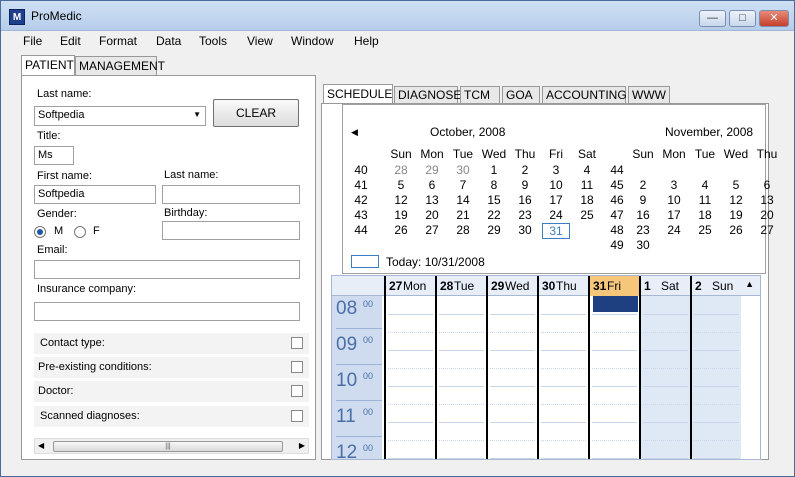 The height and width of the screenshot is (477, 795). Describe the element at coordinates (674, 230) in the screenshot. I see `calendar-day: 24` at that location.